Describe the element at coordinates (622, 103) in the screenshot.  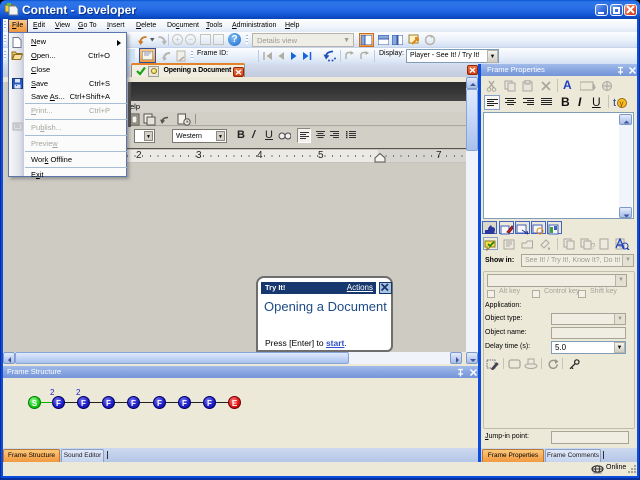
I see `svg-text: y` at that location.